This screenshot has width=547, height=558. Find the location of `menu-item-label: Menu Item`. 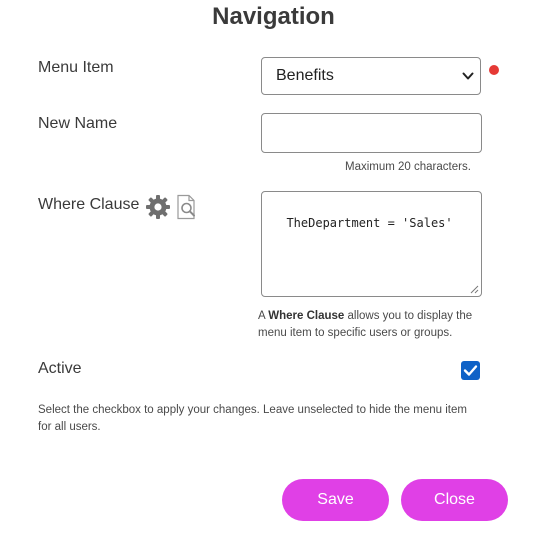

menu-item-label: Menu Item is located at coordinates (76, 67).